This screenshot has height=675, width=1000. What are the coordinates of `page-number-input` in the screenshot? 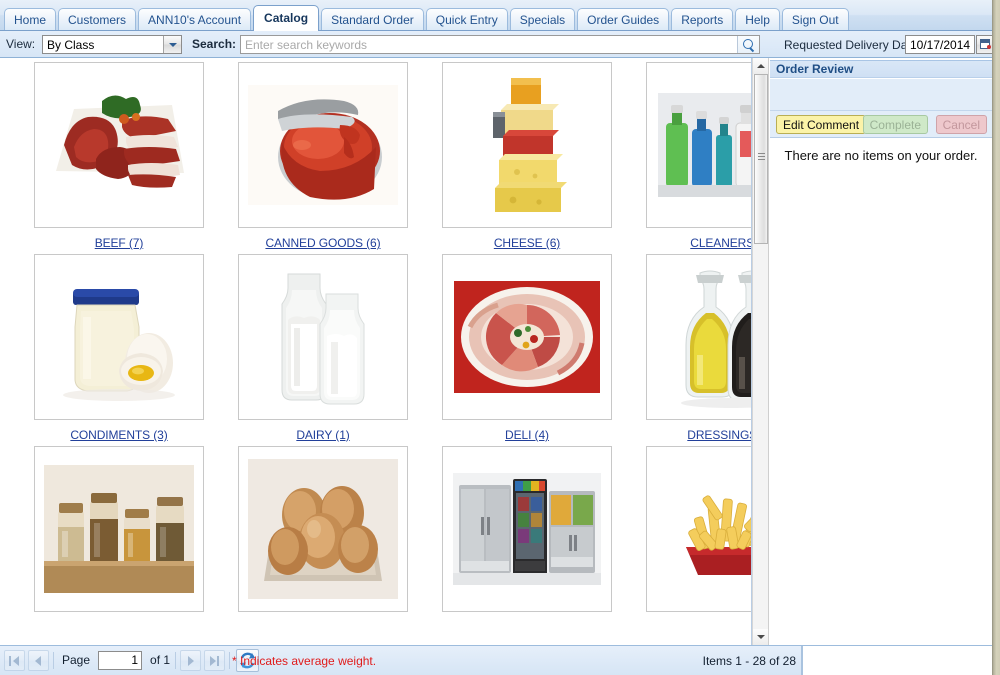 It's located at (120, 660).